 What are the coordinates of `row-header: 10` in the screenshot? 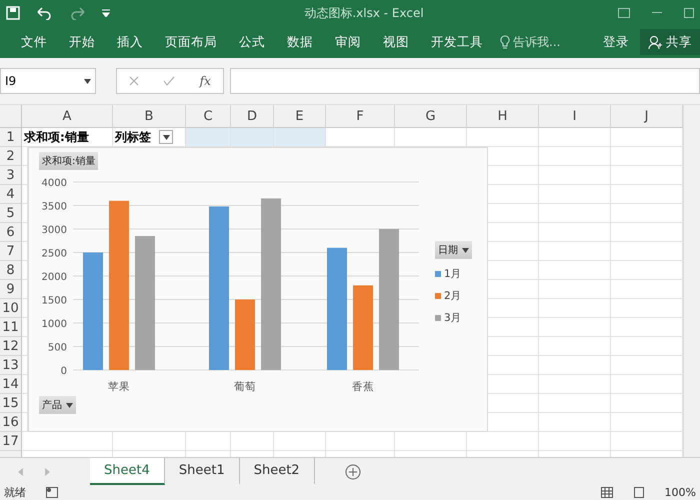 It's located at (11, 308).